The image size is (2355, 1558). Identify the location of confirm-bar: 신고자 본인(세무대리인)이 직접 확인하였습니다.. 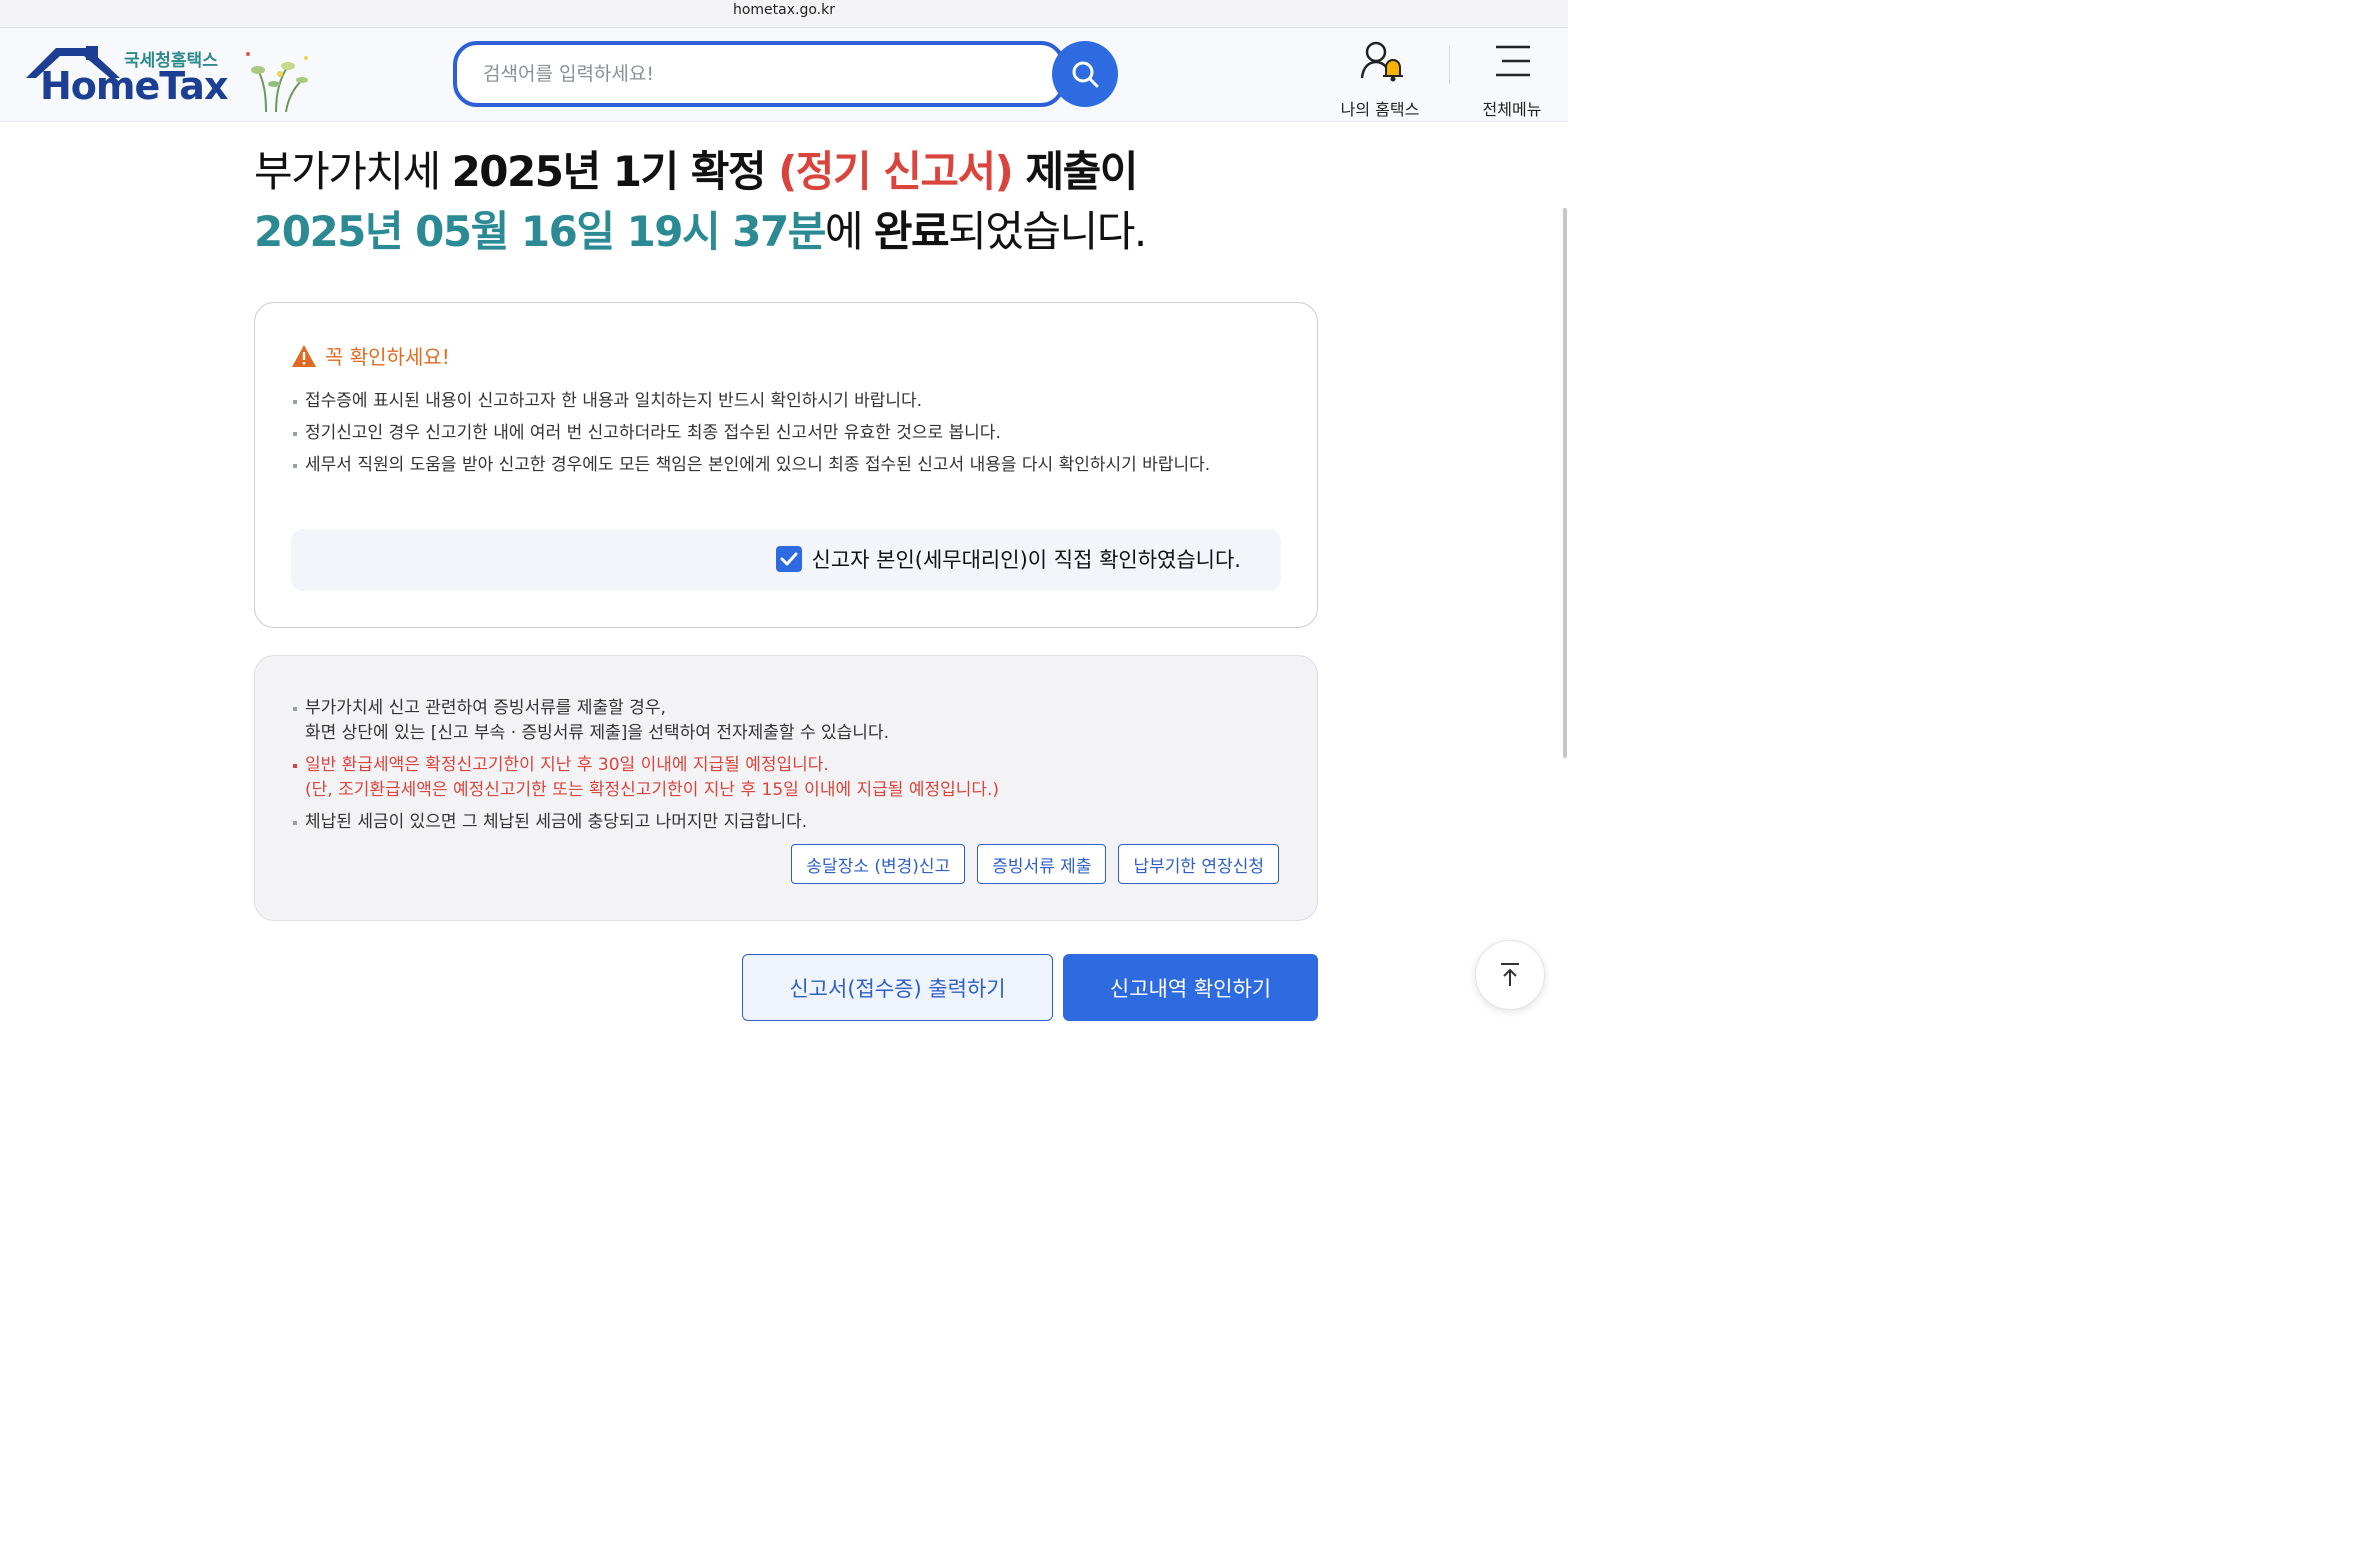
(786, 560).